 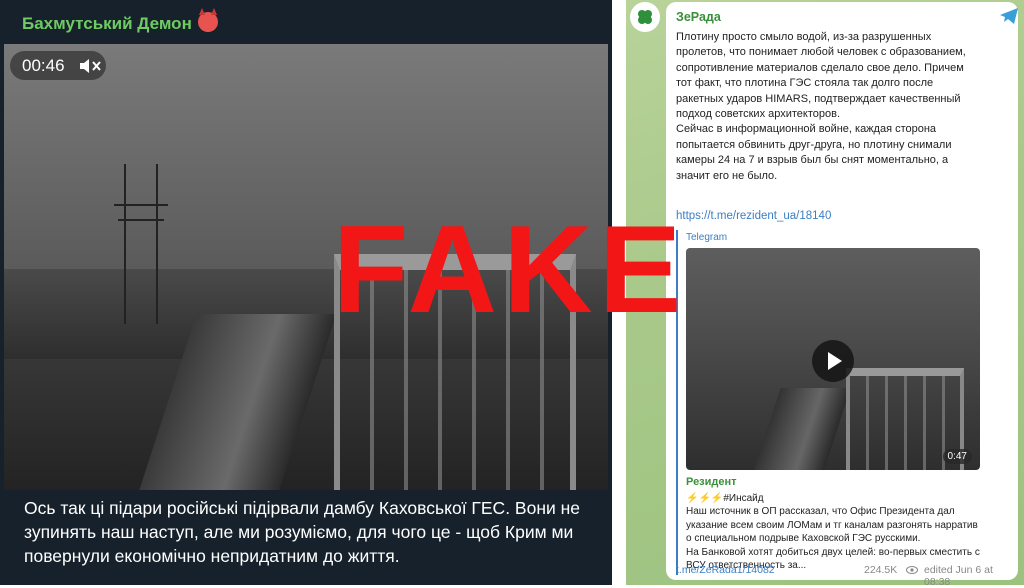 I want to click on embed-video-player: 0:47, so click(x=833, y=359).